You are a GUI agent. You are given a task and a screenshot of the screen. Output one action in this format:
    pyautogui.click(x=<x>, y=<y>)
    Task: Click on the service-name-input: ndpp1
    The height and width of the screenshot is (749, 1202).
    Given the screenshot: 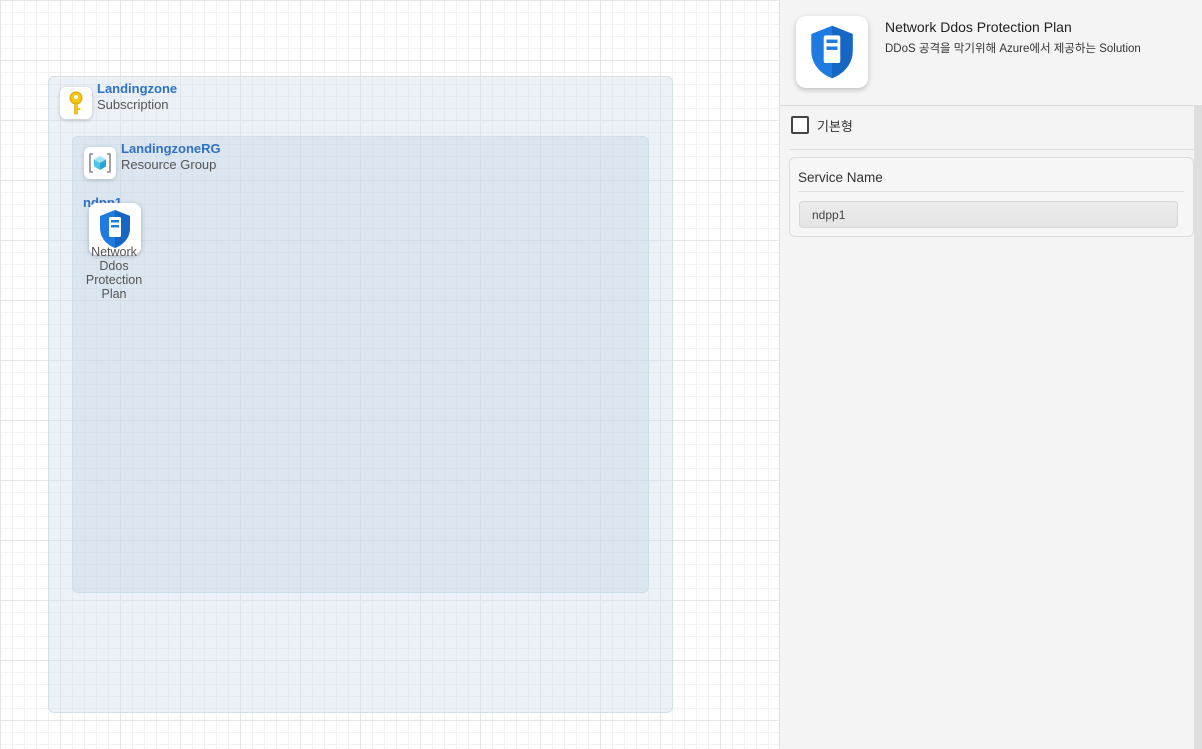 What is the action you would take?
    pyautogui.click(x=988, y=214)
    